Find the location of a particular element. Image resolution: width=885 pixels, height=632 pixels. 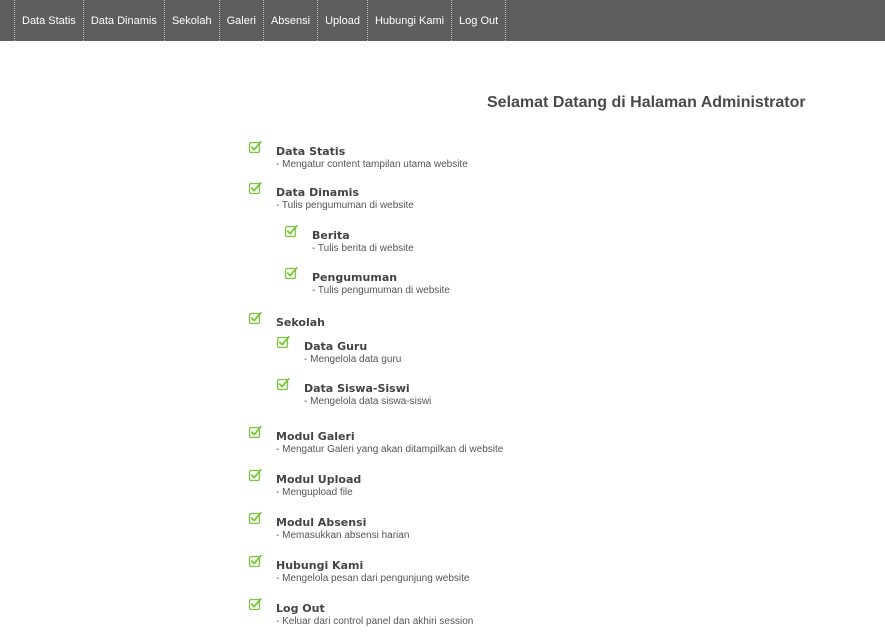

nav-sekolah: Sekolah is located at coordinates (191, 20).